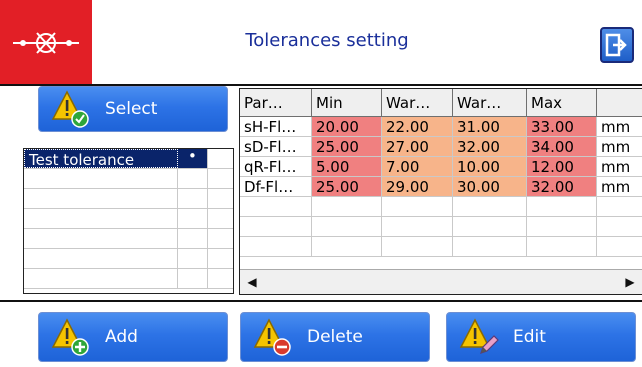 The width and height of the screenshot is (642, 367). What do you see at coordinates (347, 127) in the screenshot?
I see `table-cell-min: 20.00` at bounding box center [347, 127].